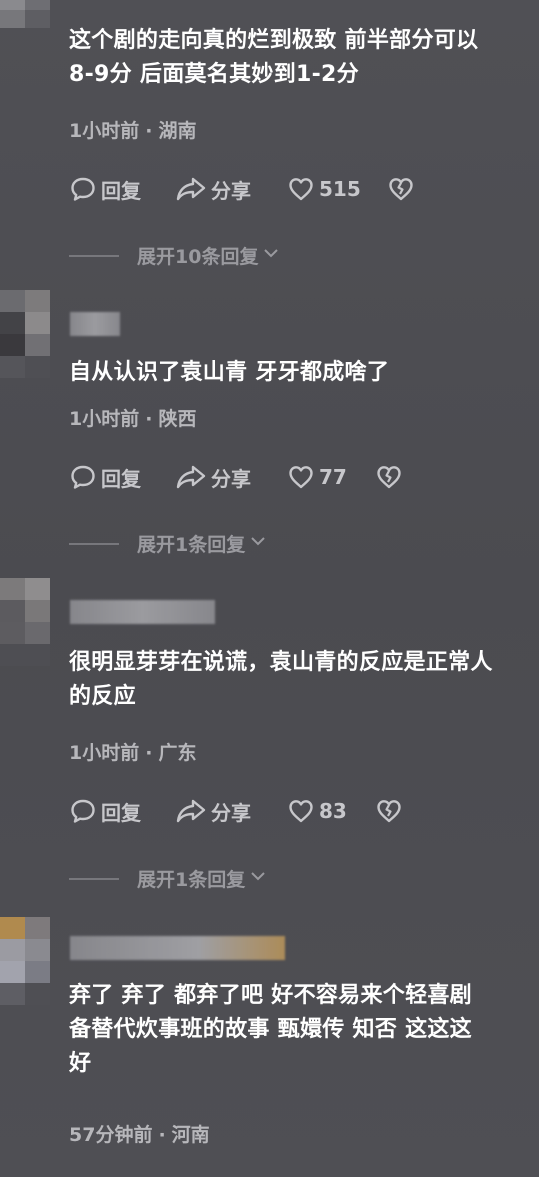  What do you see at coordinates (198, 257) in the screenshot?
I see `expand-replies-label: 展开10条回复` at bounding box center [198, 257].